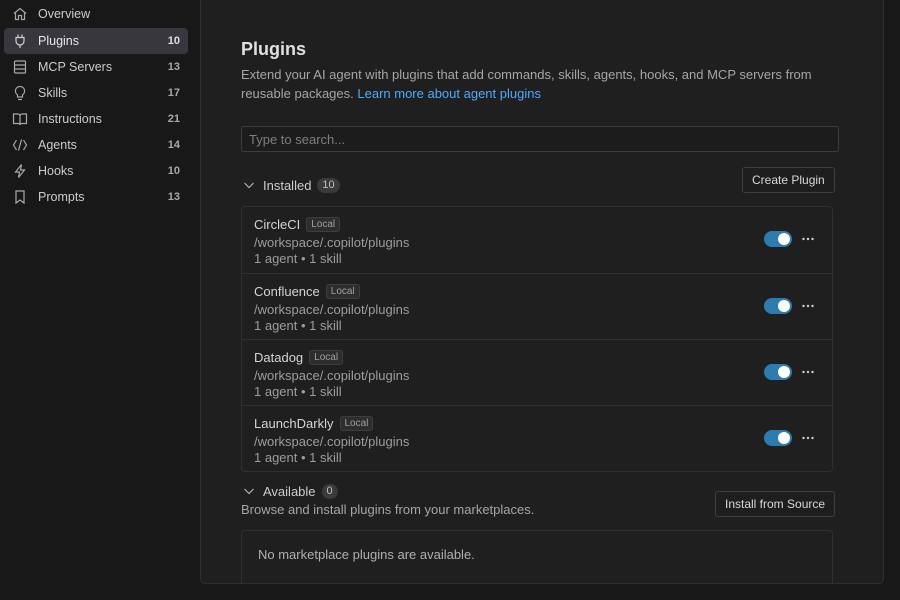 Image resolution: width=900 pixels, height=600 pixels. I want to click on plugin-name-text: Datadog, so click(279, 357).